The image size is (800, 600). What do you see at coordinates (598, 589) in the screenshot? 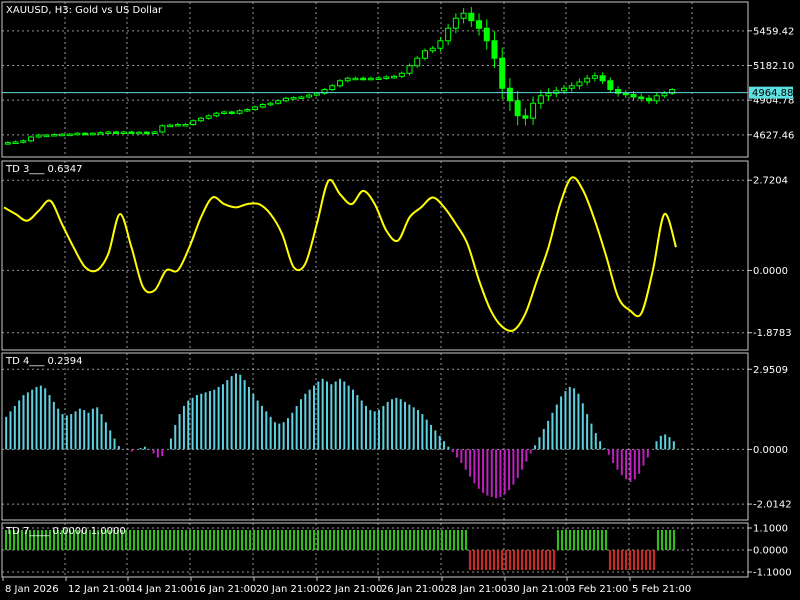
I see `x-tick-label: 3 Feb 21:00` at bounding box center [598, 589].